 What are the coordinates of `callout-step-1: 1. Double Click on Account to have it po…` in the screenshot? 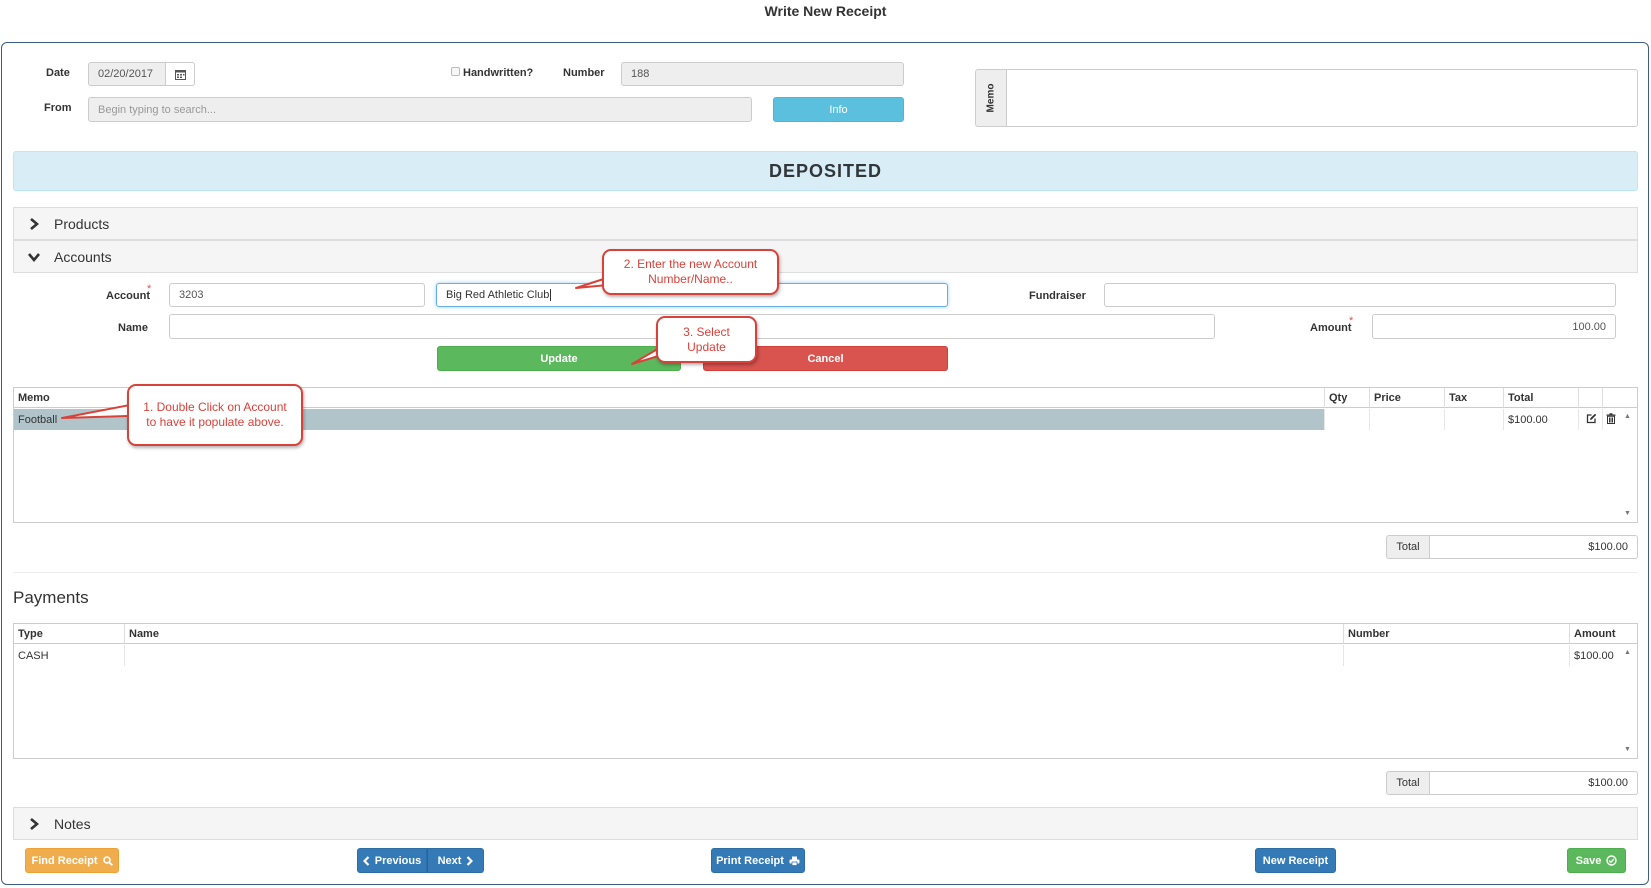 It's located at (215, 415).